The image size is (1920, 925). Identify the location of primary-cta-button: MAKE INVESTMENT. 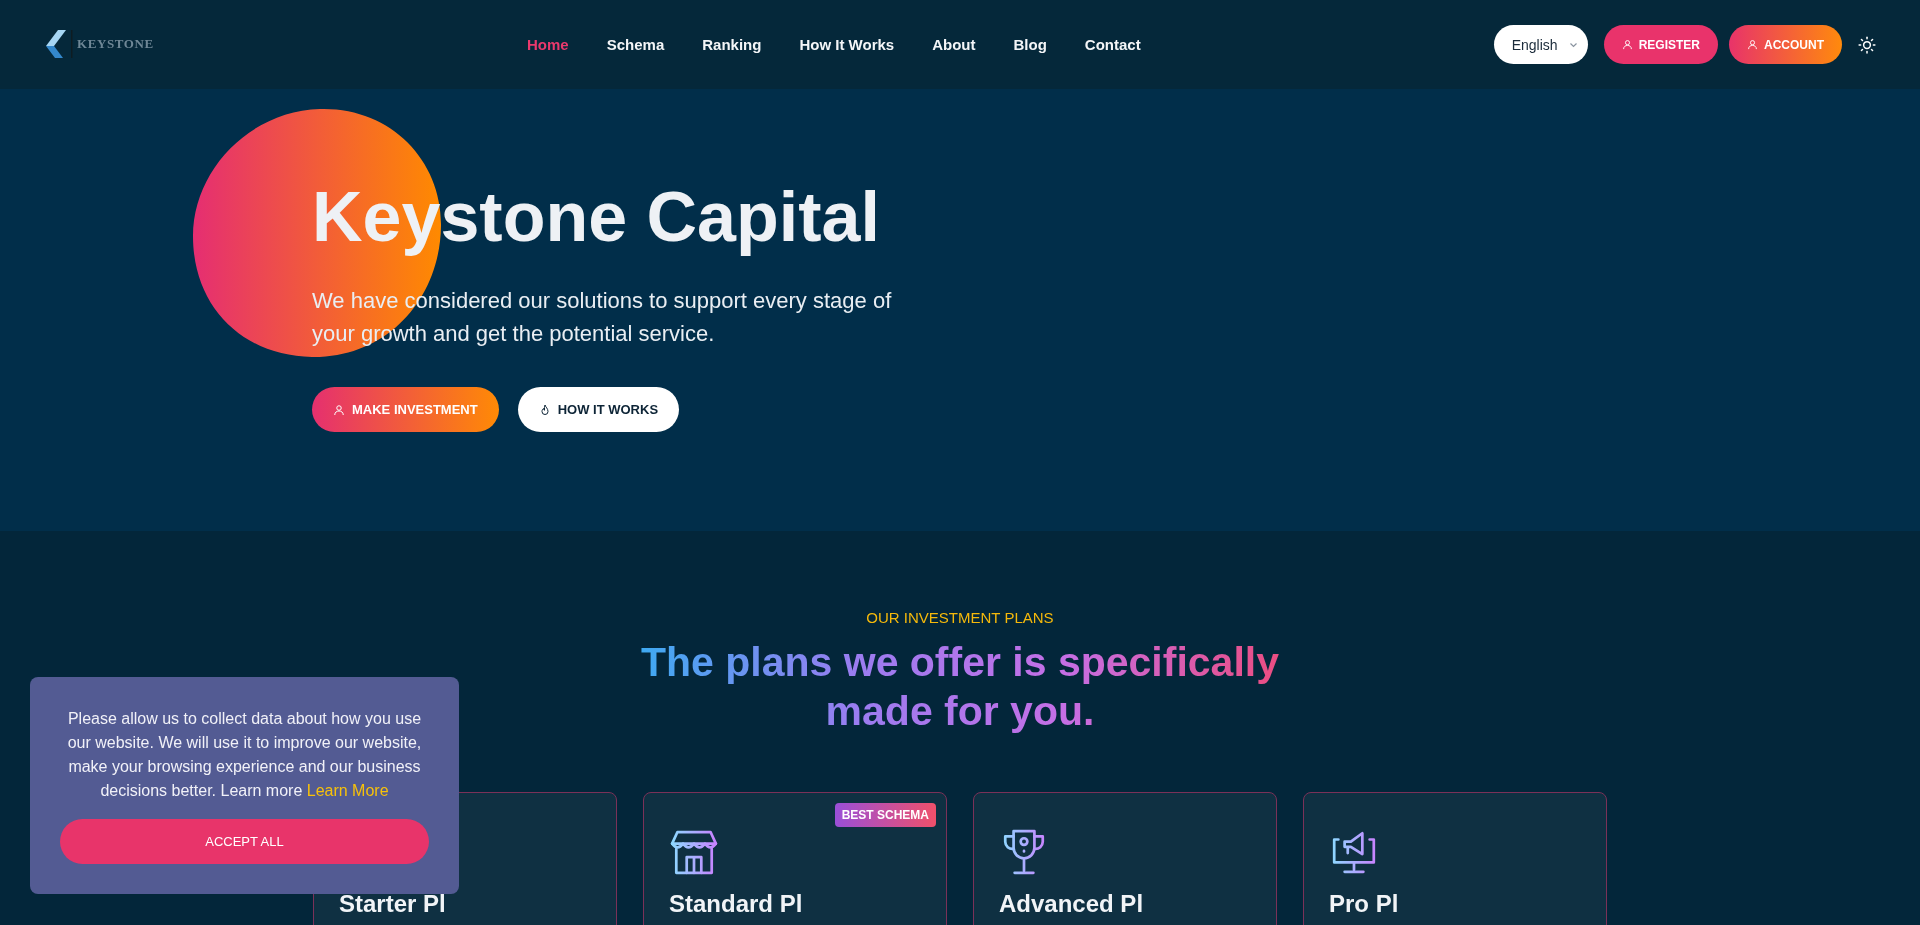
(405, 409).